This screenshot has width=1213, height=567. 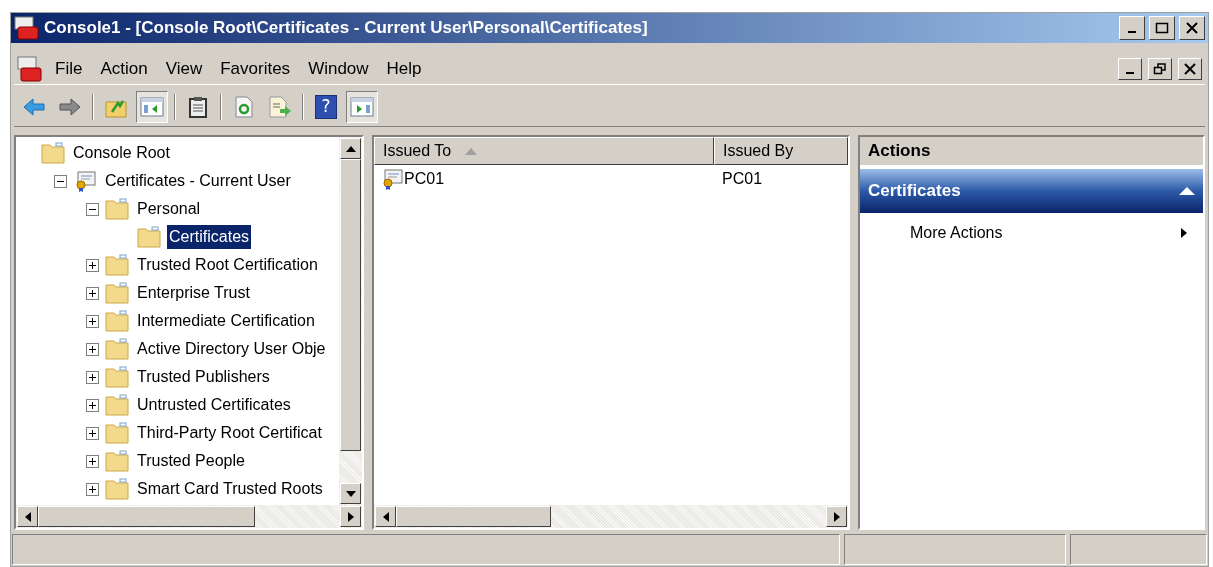 I want to click on tree-item: Certificates - Current User, so click(x=198, y=181).